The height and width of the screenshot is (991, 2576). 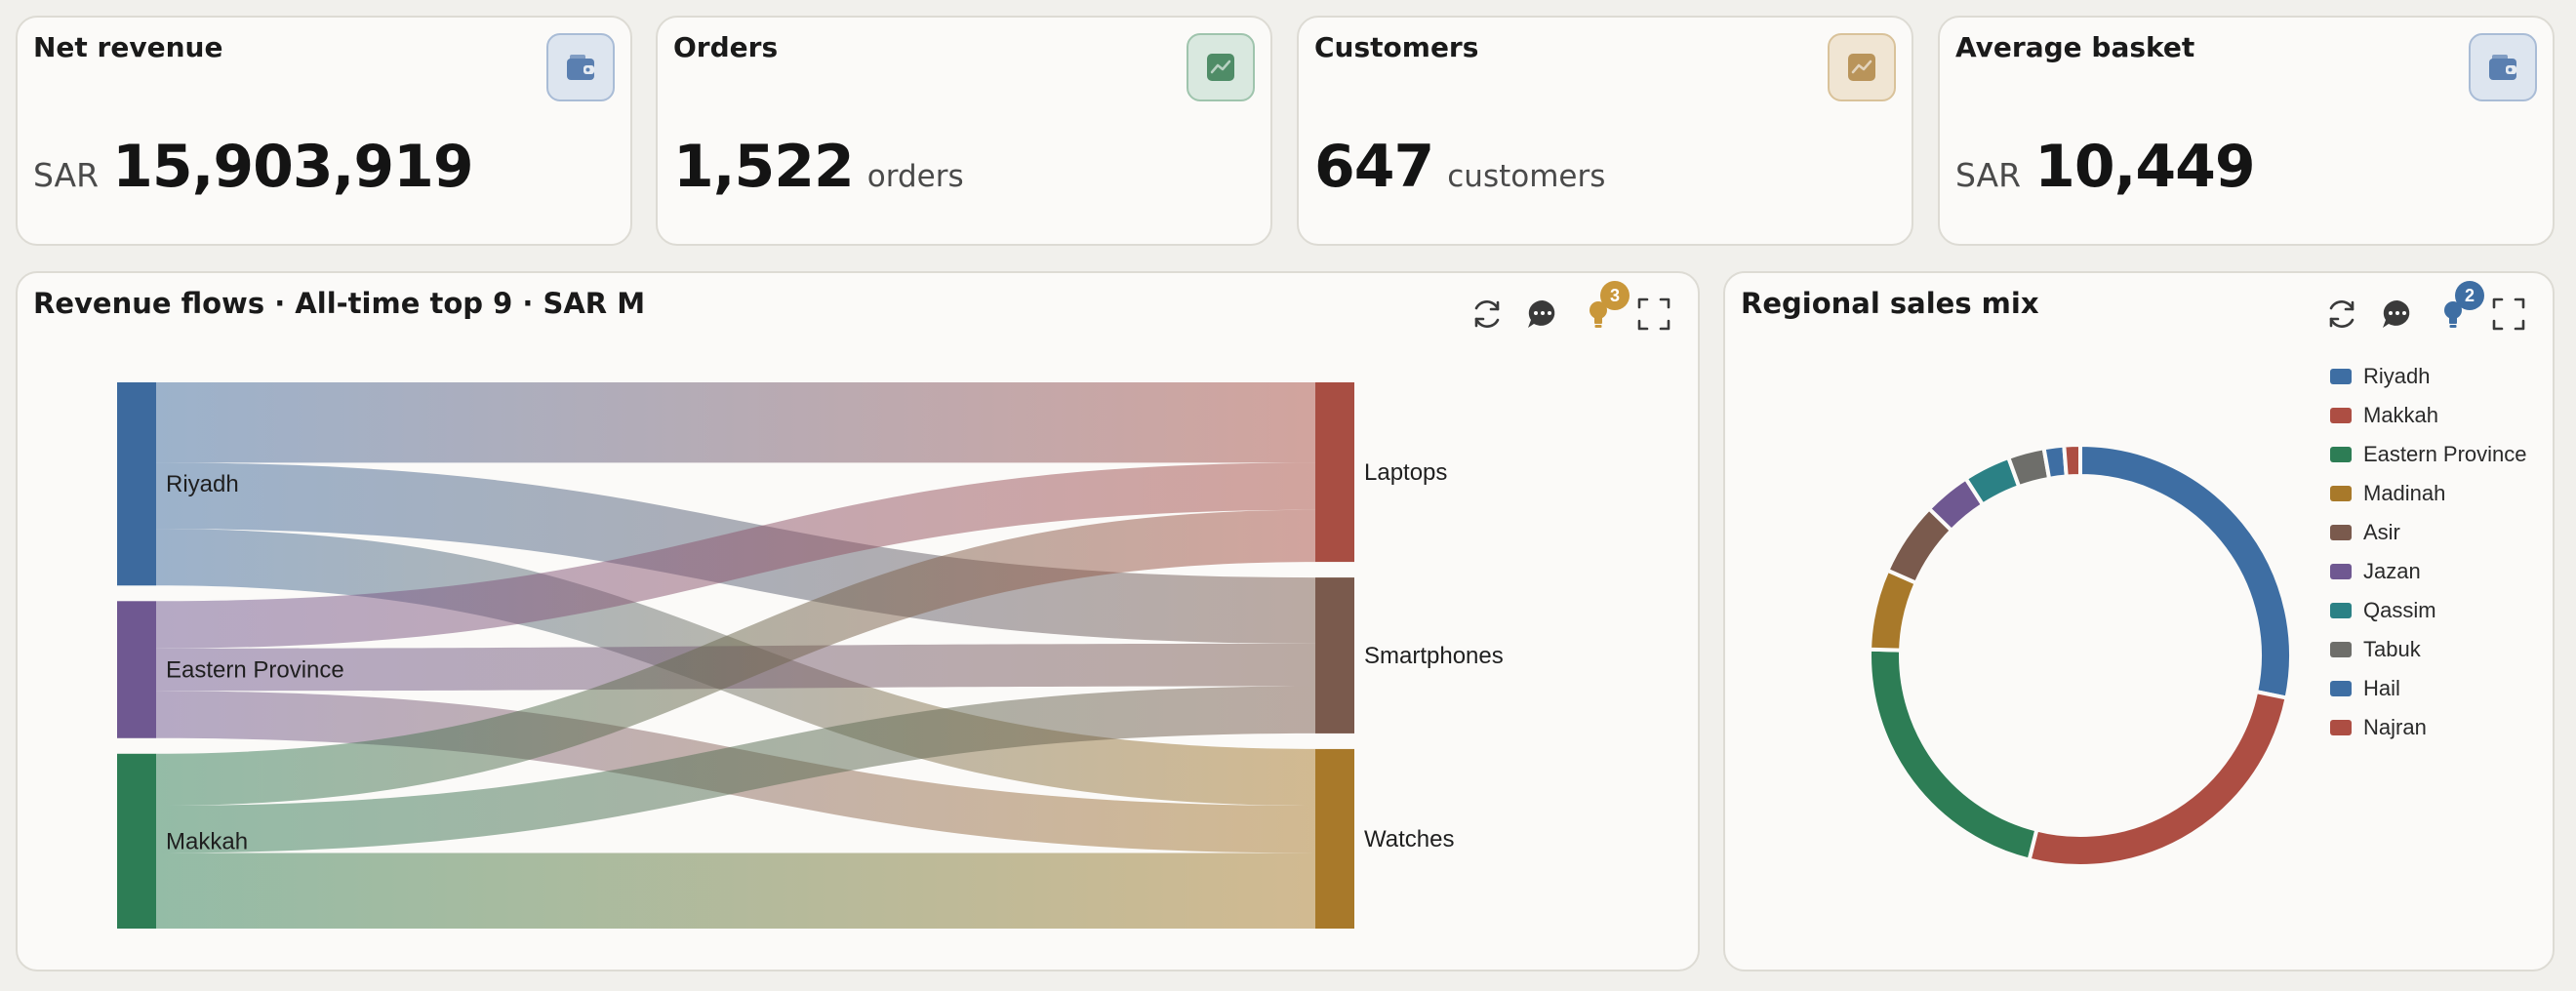 I want to click on kpi-title: Customers, so click(x=1396, y=47).